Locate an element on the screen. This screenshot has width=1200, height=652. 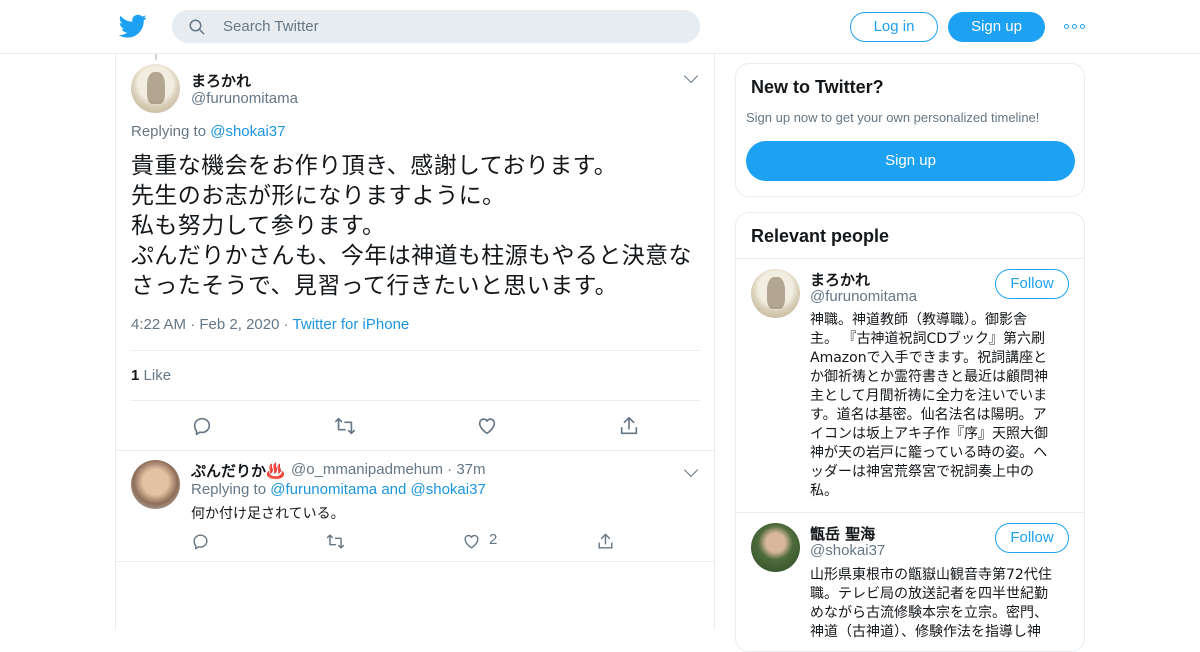
tweet-text-line: 貴重な機会をお作り頂き、感謝しております。 is located at coordinates (374, 166).